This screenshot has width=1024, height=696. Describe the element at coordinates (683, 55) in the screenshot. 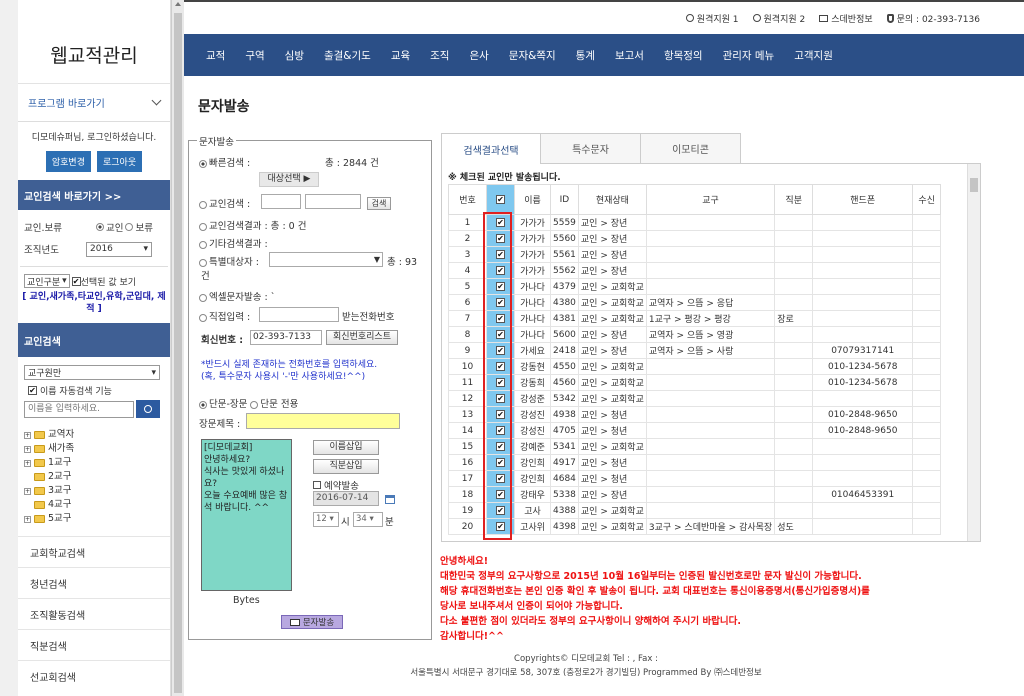

I see `nav-item: 항목정의` at that location.